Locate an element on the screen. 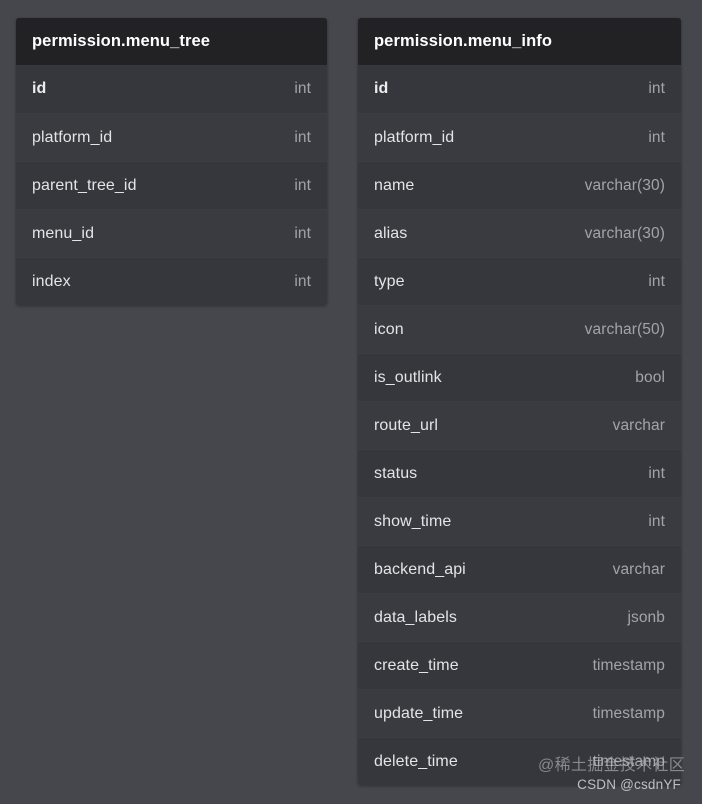 This screenshot has width=702, height=804. field-name: parent_tree_id is located at coordinates (84, 185).